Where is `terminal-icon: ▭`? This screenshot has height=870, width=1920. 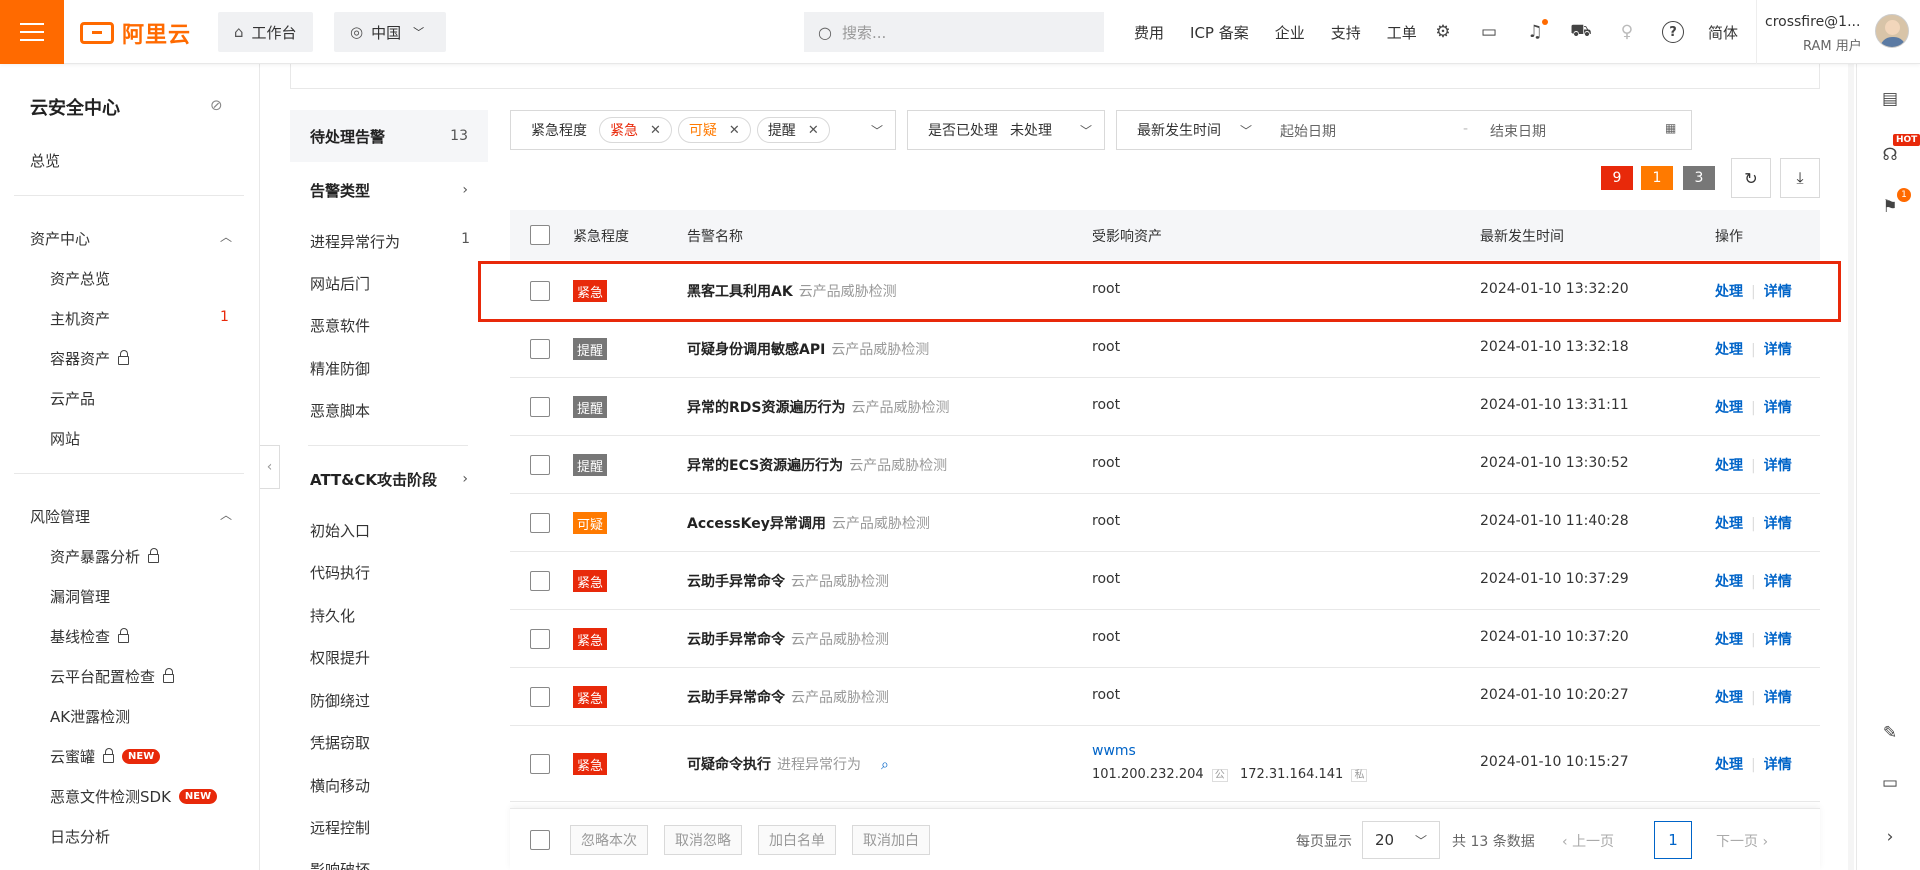
terminal-icon: ▭ is located at coordinates (1489, 32).